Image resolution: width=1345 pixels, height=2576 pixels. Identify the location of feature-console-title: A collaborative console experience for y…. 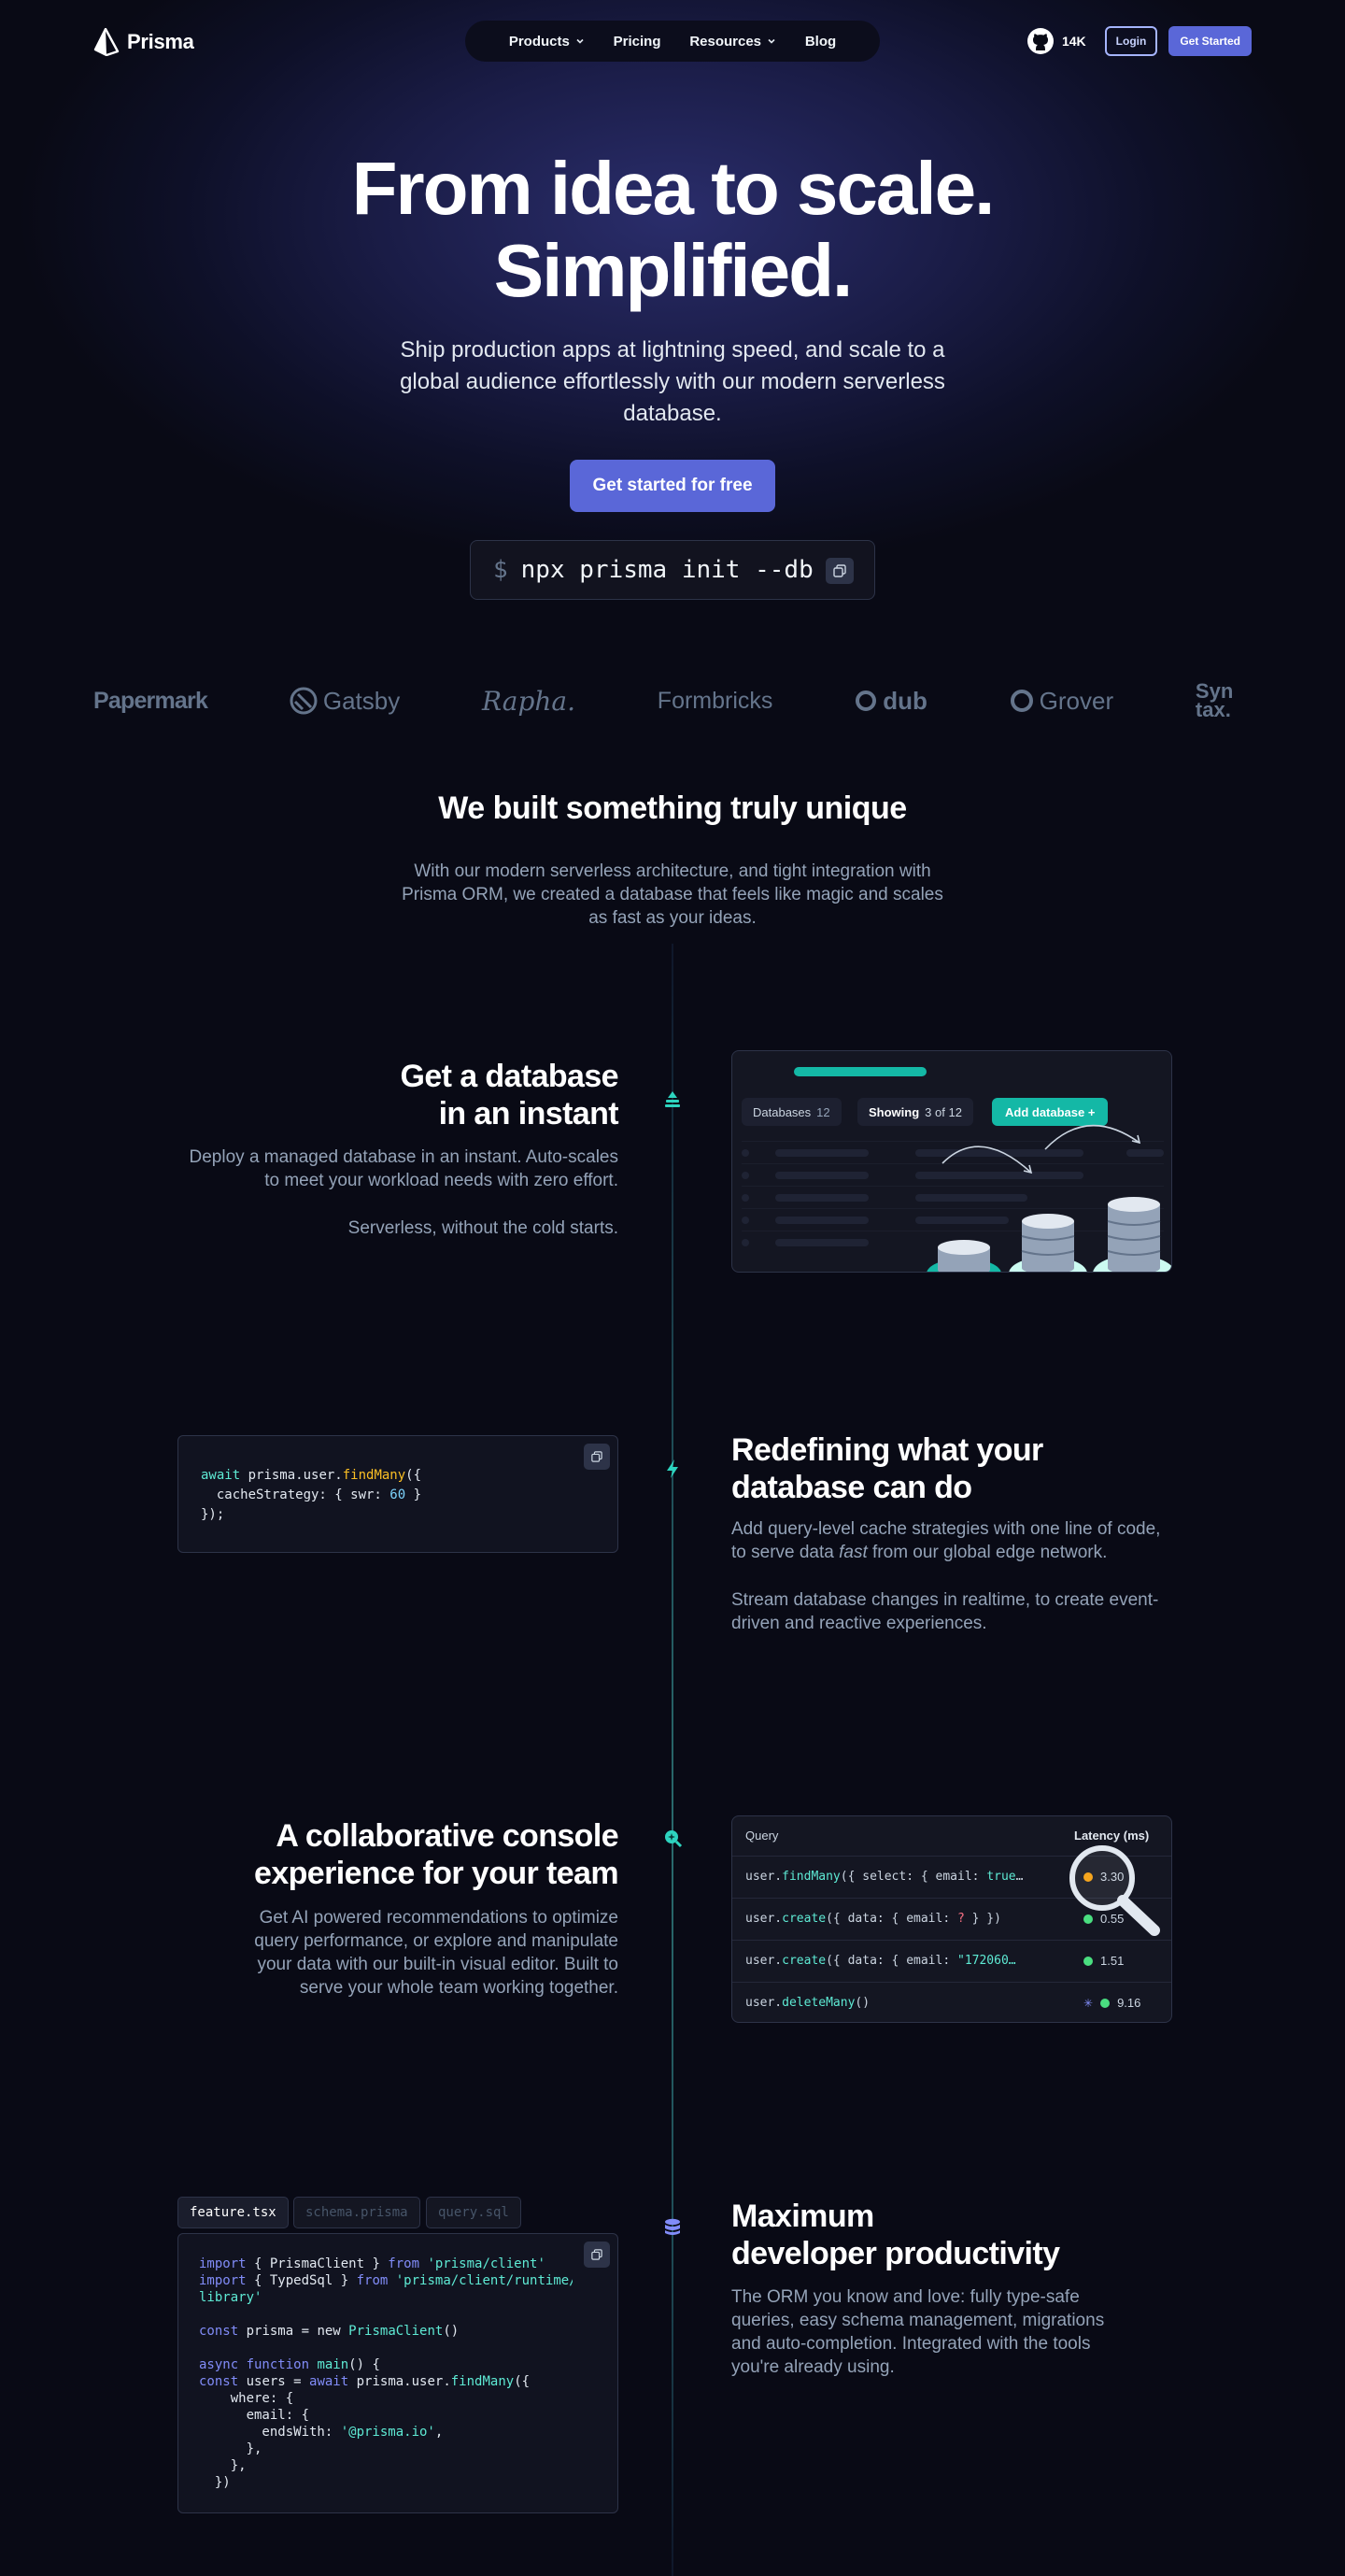
(404, 1855).